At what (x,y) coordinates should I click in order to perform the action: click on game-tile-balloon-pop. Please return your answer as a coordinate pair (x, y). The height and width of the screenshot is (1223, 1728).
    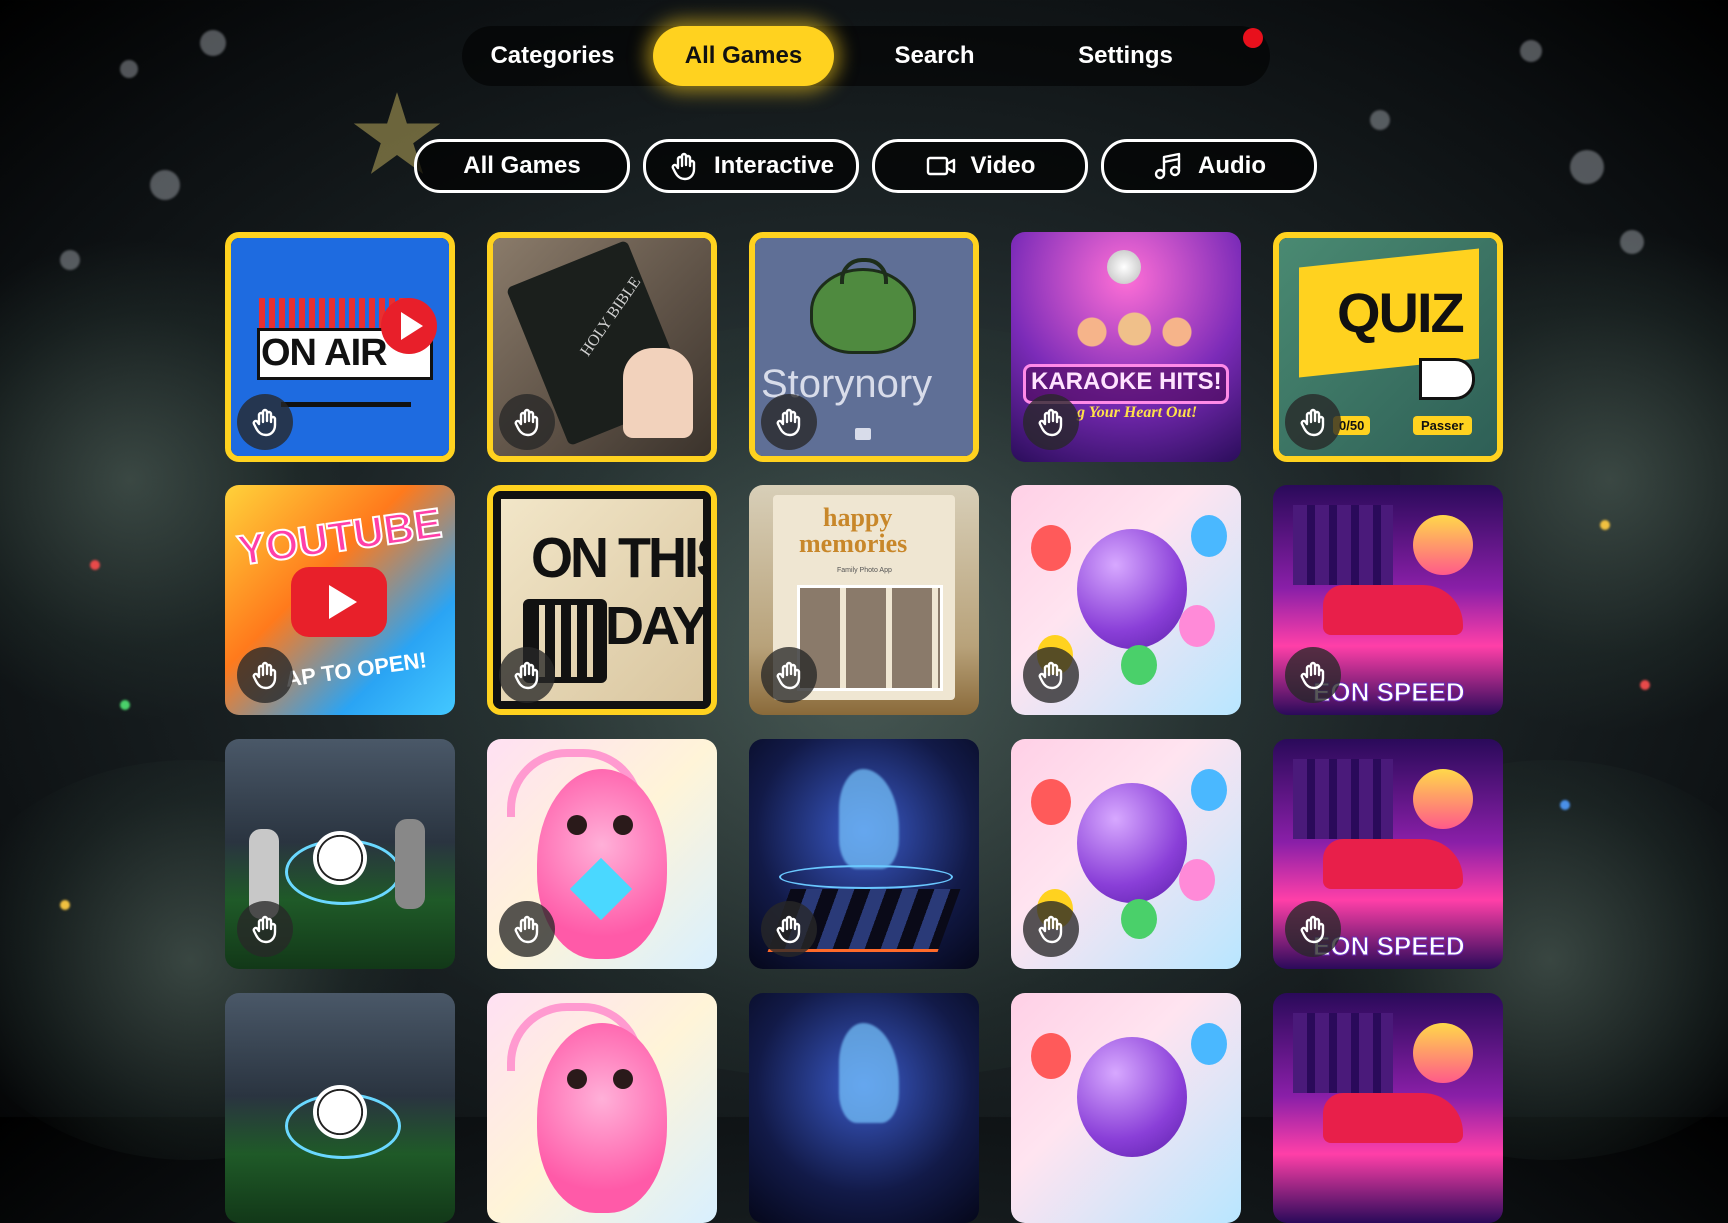
    Looking at the image, I should click on (1126, 600).